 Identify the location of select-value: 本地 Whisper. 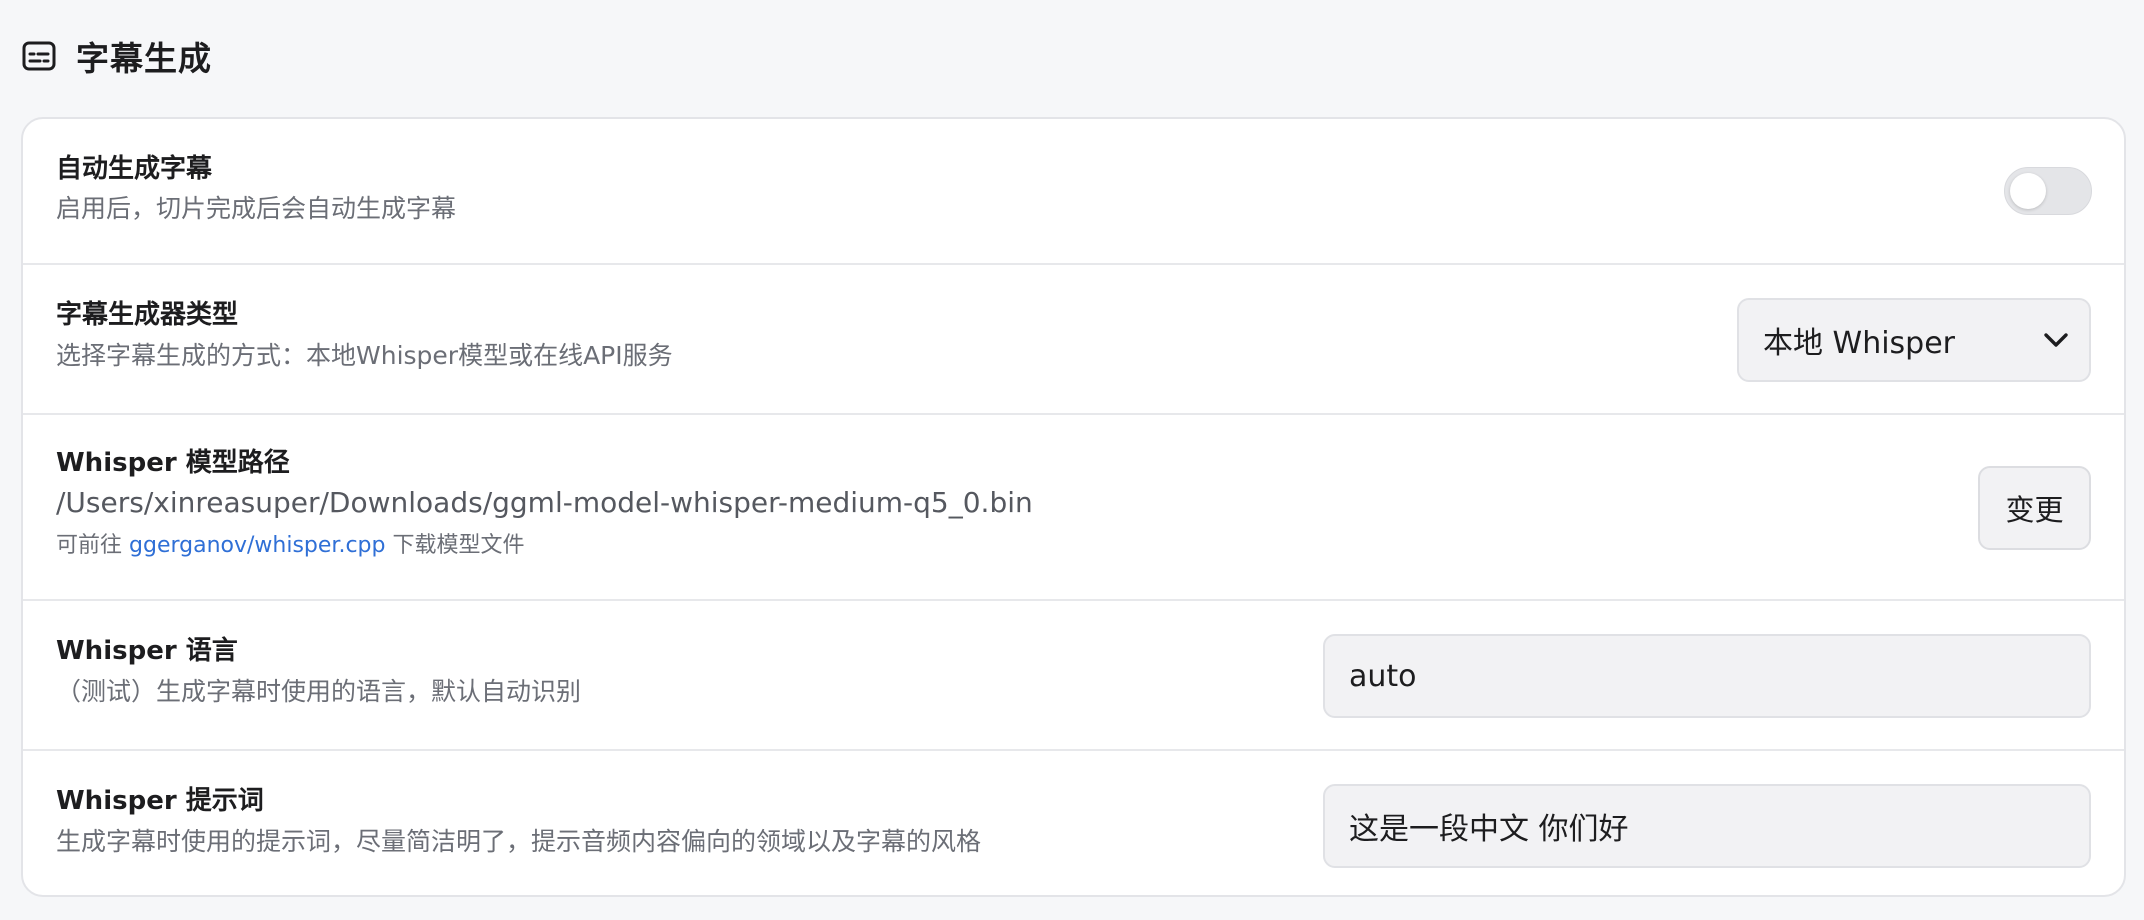
(1859, 343).